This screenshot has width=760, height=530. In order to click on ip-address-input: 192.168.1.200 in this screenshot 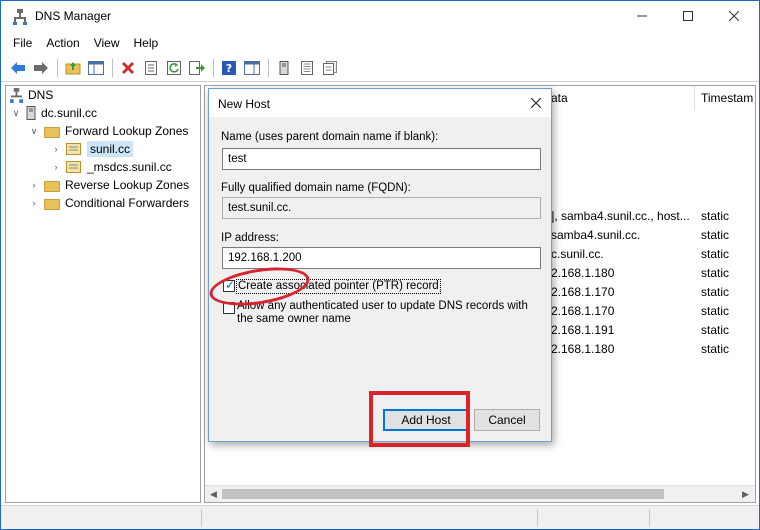, I will do `click(381, 258)`.